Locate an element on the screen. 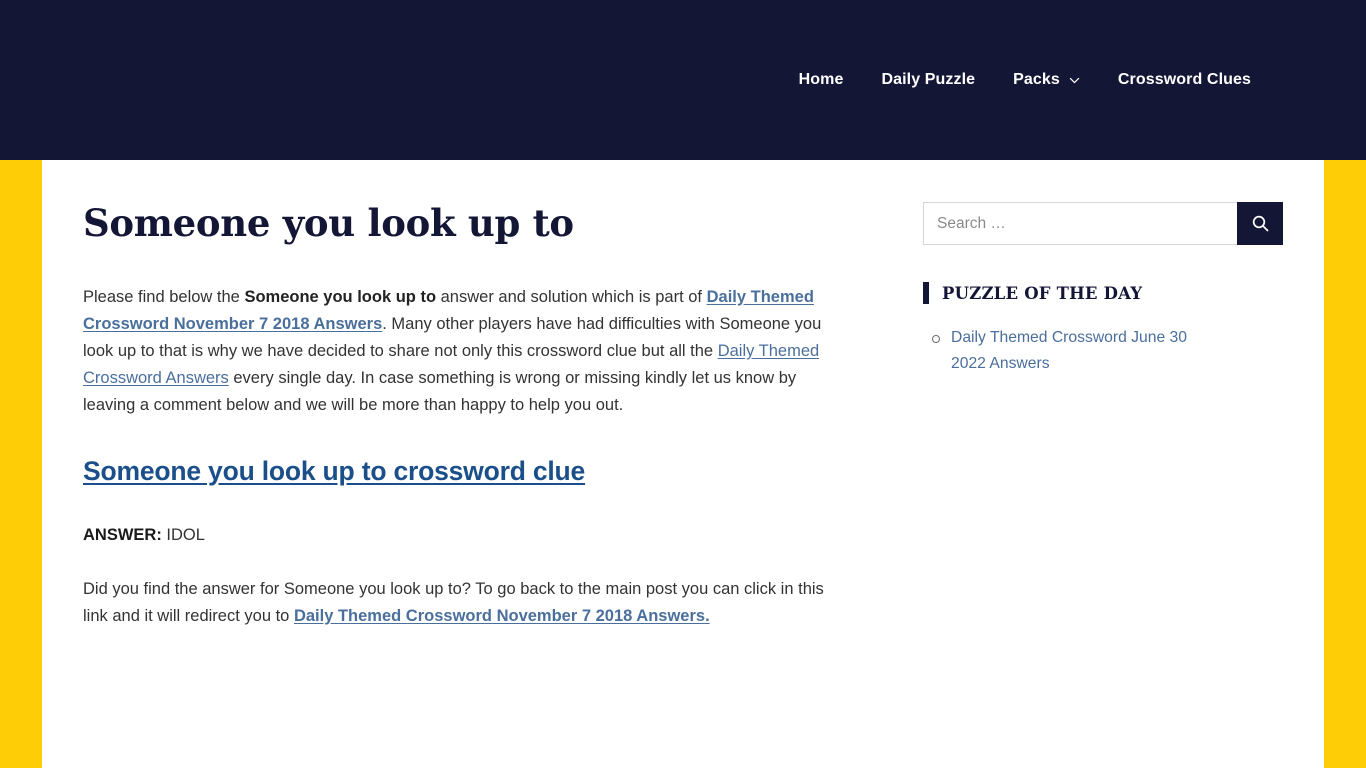  widget-title-text: PUZZLE OF THE DAY is located at coordinates (1042, 293).